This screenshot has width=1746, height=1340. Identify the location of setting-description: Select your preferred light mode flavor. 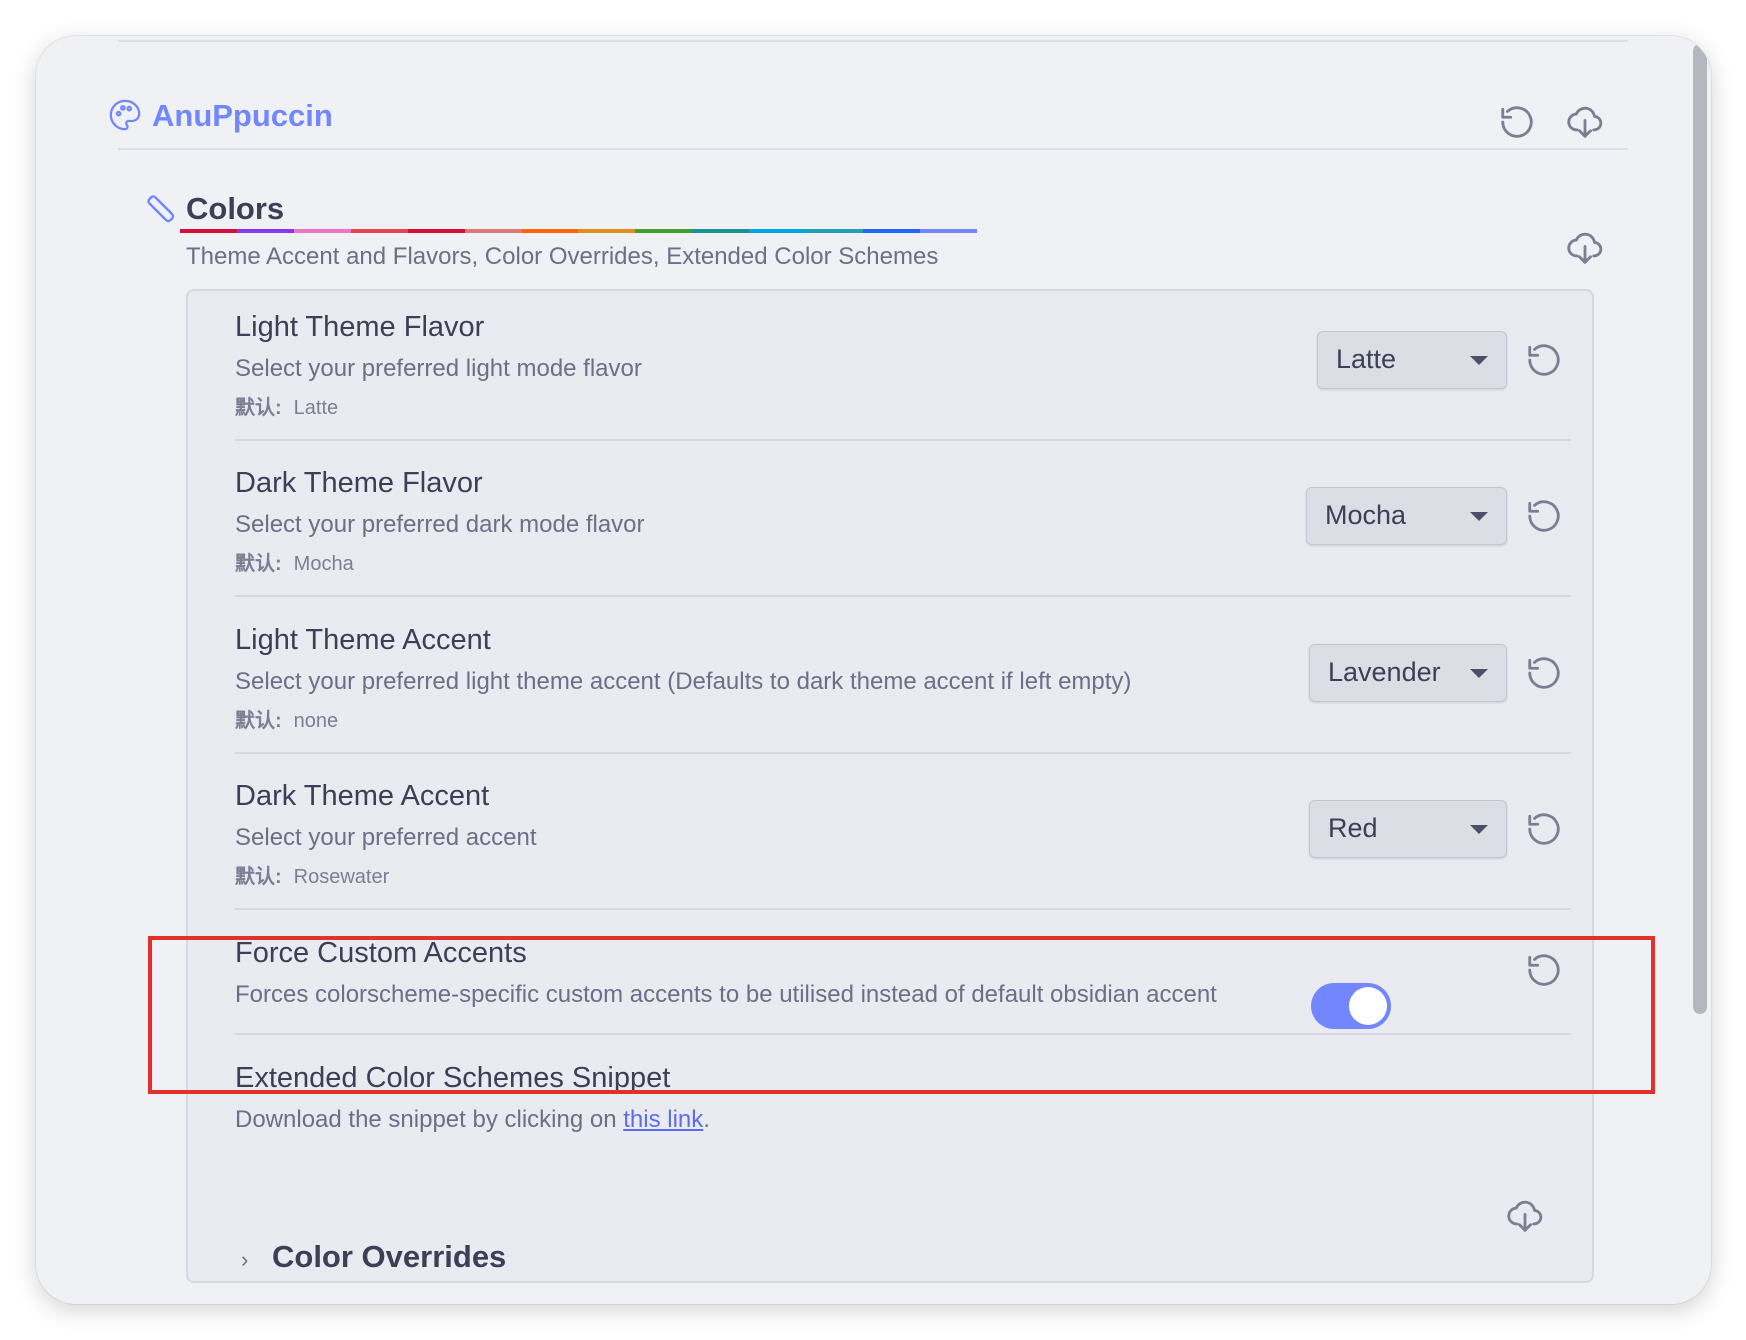
(438, 368).